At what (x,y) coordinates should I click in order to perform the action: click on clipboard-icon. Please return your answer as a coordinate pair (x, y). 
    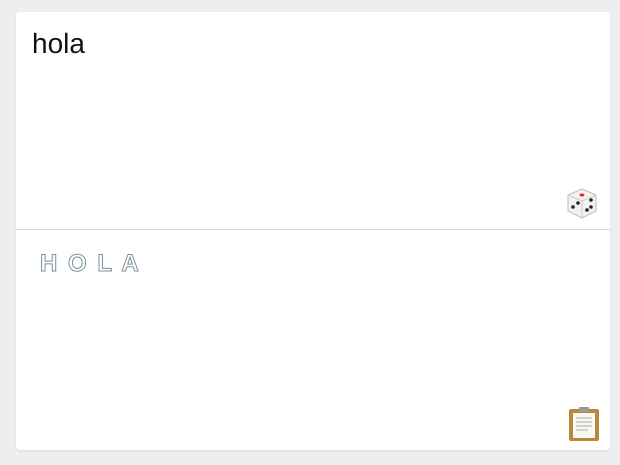
    Looking at the image, I should click on (584, 424).